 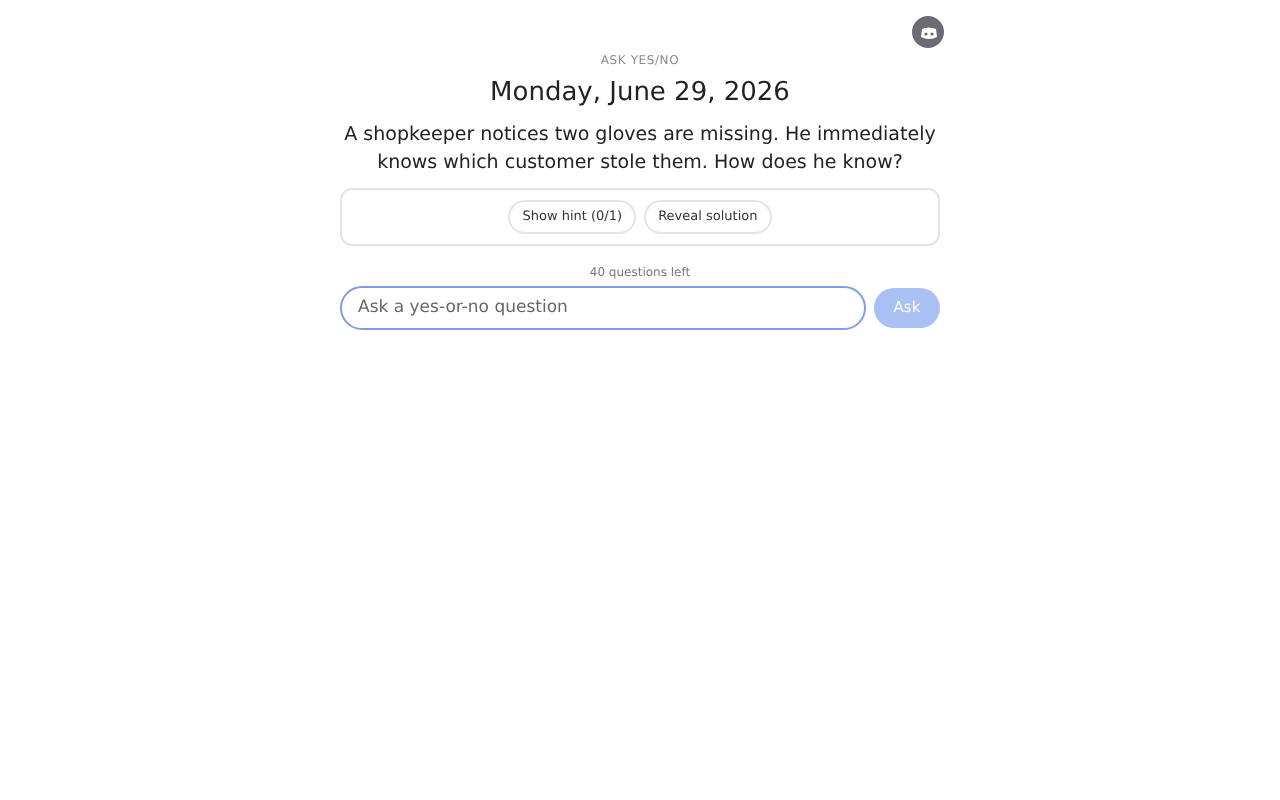 What do you see at coordinates (640, 94) in the screenshot?
I see `date-heading: Monday, June 29, 2026` at bounding box center [640, 94].